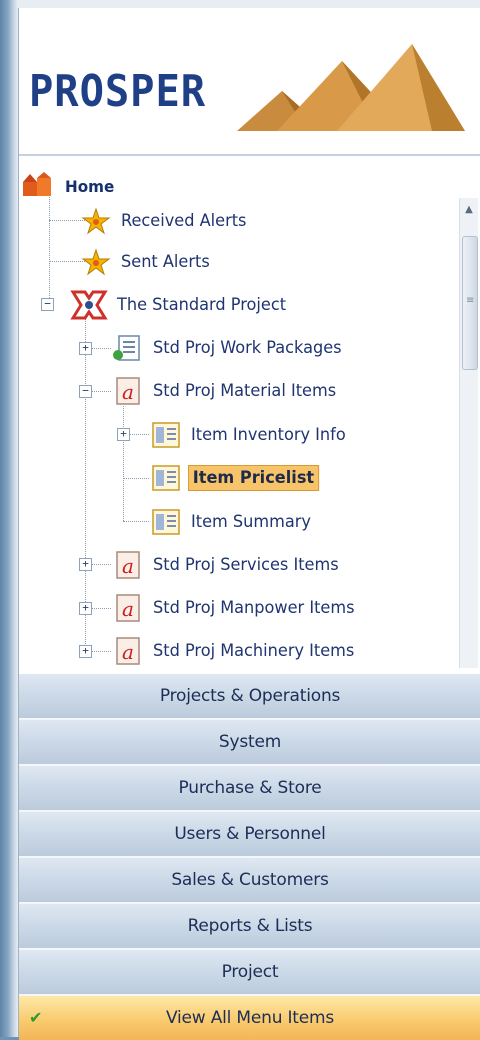 The image size is (480, 1040). What do you see at coordinates (47, 304) in the screenshot?
I see `collapse-project-toggle: −` at bounding box center [47, 304].